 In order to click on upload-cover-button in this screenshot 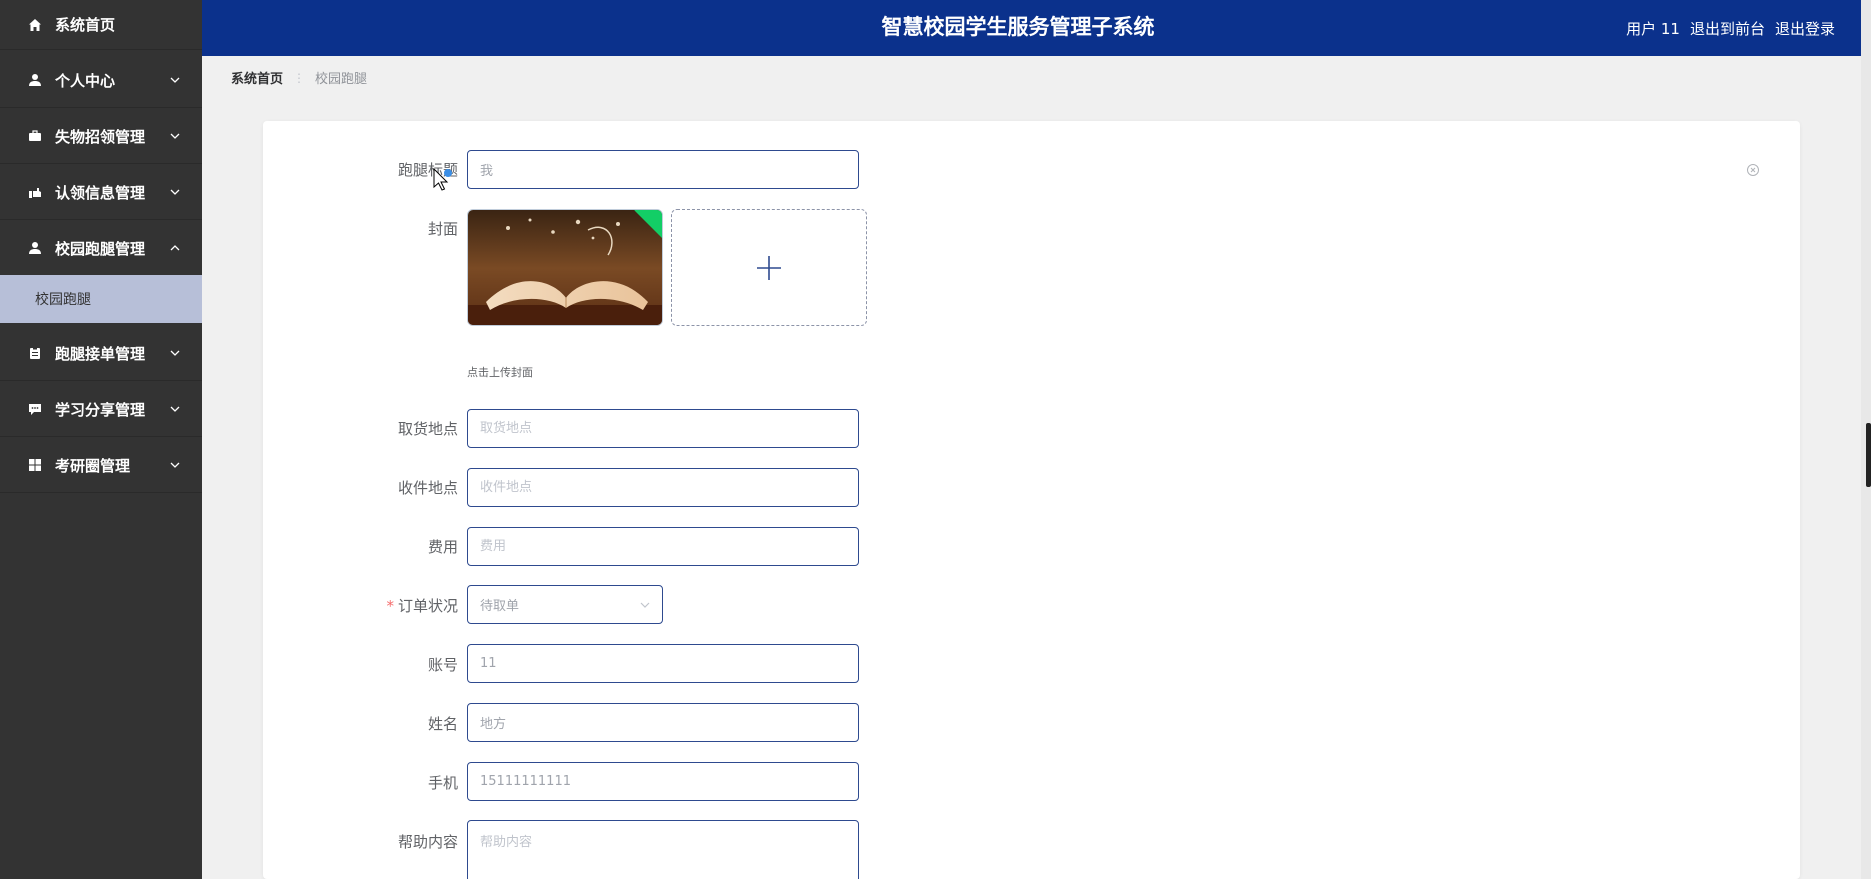, I will do `click(769, 267)`.